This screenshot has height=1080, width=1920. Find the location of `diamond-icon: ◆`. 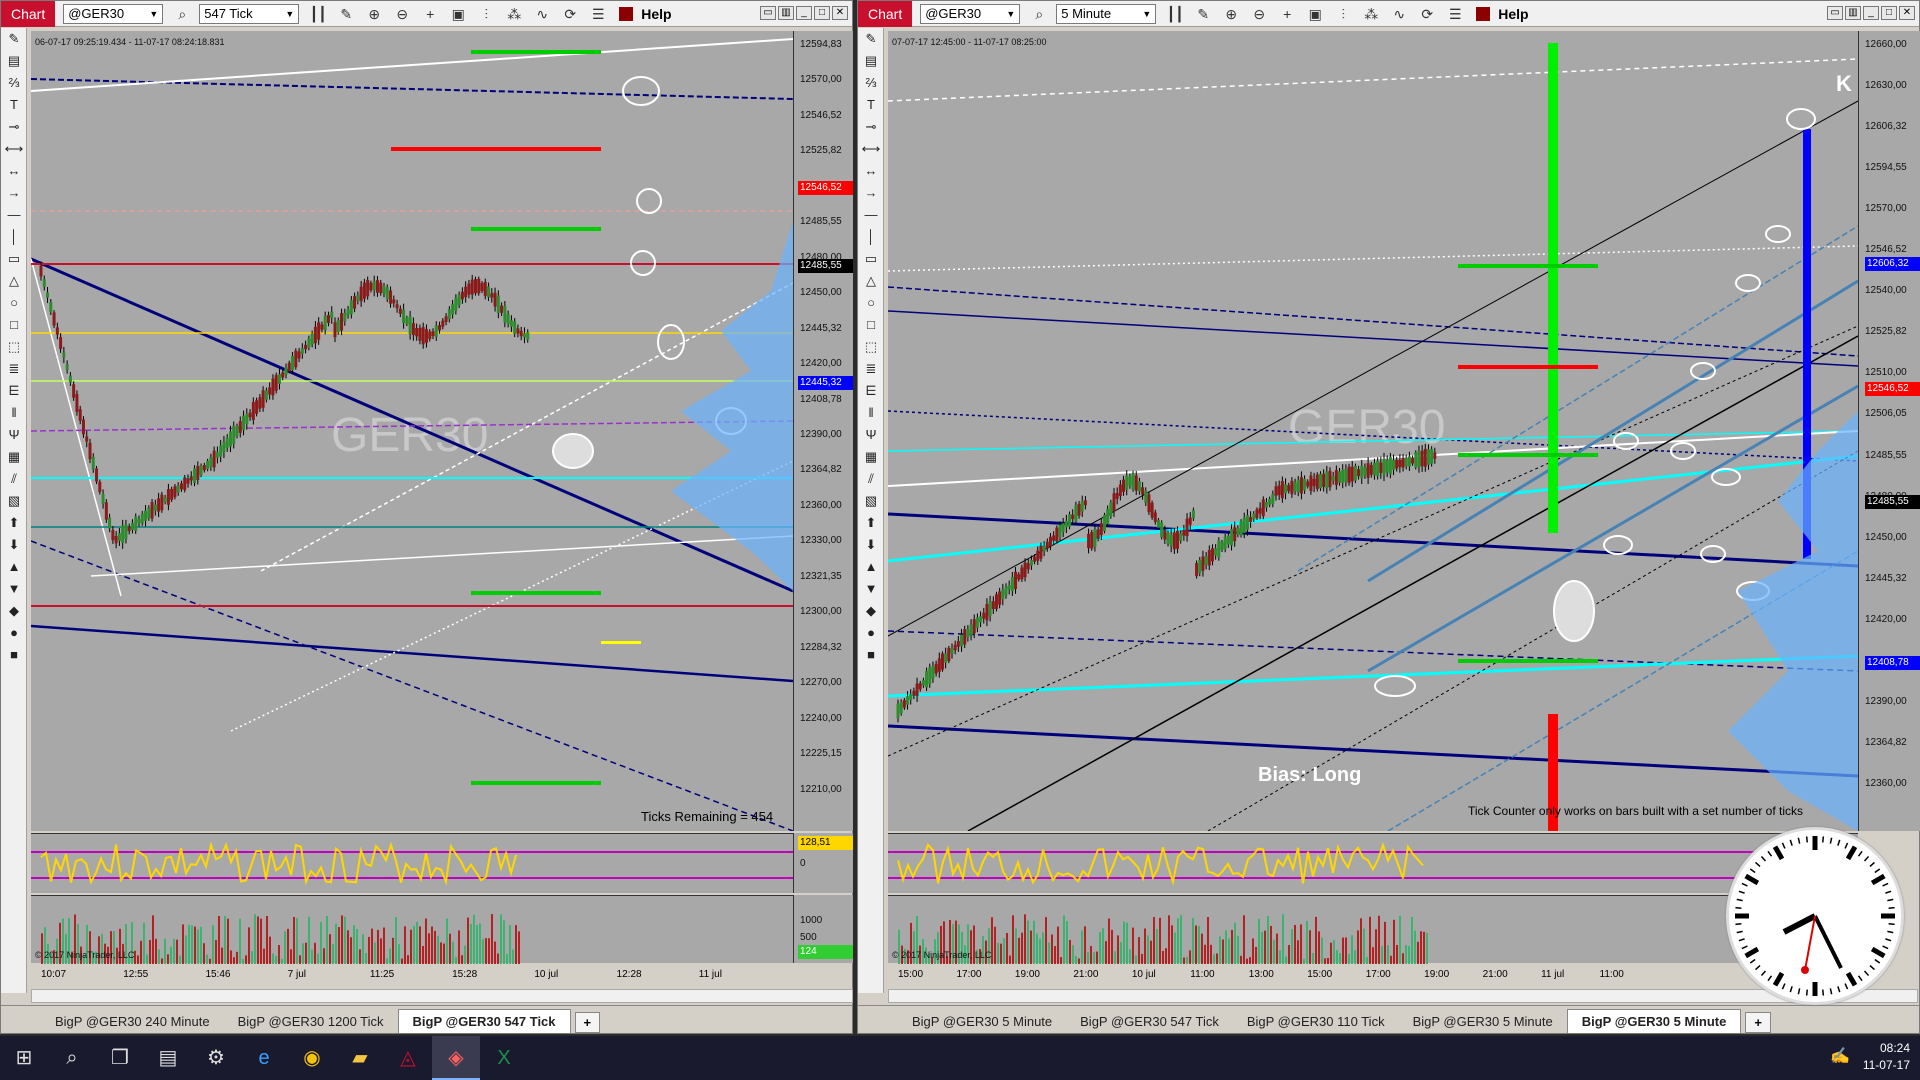

diamond-icon: ◆ is located at coordinates (871, 611).